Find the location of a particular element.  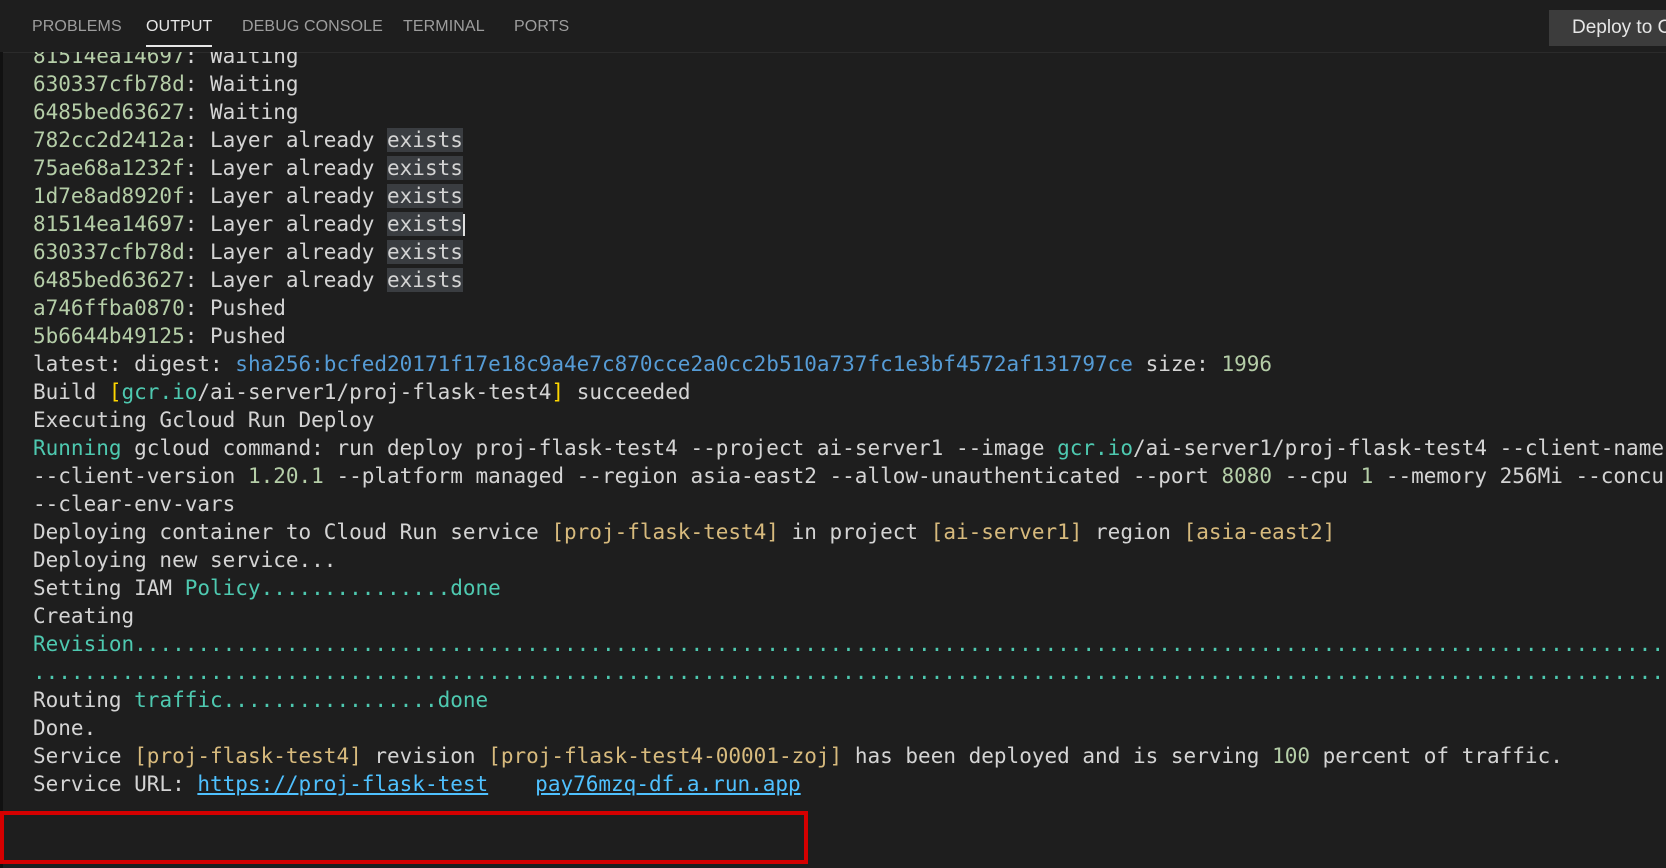

service-url-label: Service URL: is located at coordinates (115, 784).